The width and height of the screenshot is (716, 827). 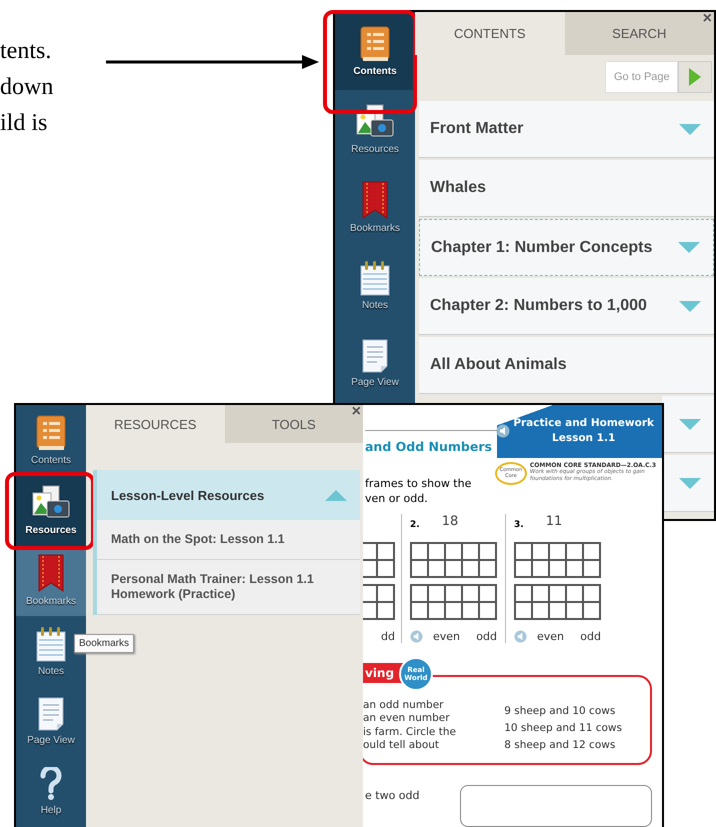 What do you see at coordinates (563, 711) in the screenshot?
I see `answer-option: 9 sheep and 10 cows` at bounding box center [563, 711].